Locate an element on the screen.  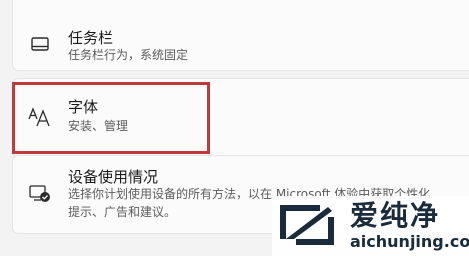
fonts-subtitle: 安装、管理 is located at coordinates (98, 126).